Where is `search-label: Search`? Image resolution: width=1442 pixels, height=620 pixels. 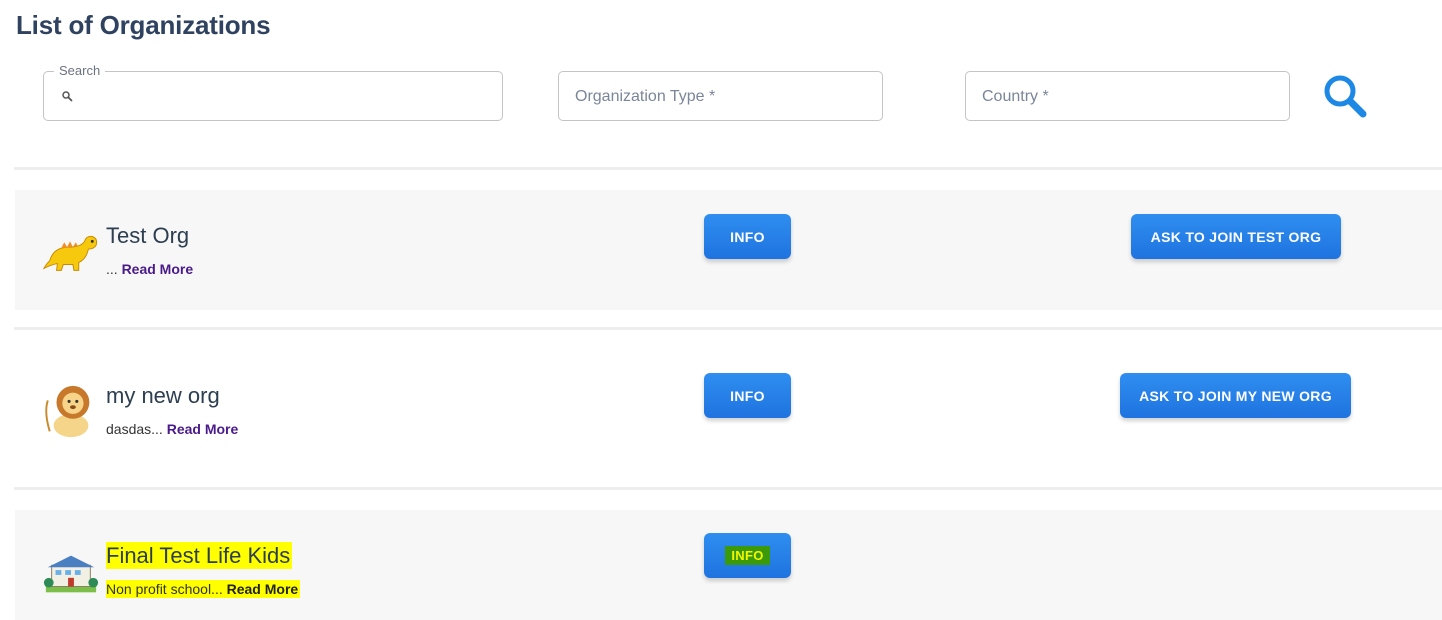 search-label: Search is located at coordinates (80, 71).